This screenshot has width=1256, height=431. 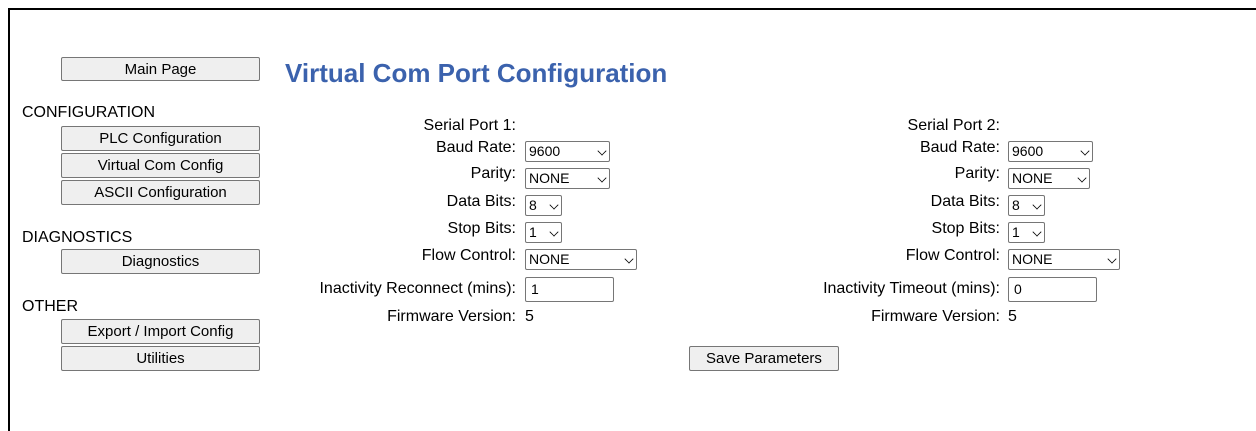 What do you see at coordinates (567, 151) in the screenshot?
I see `port1-baud-select: 9600` at bounding box center [567, 151].